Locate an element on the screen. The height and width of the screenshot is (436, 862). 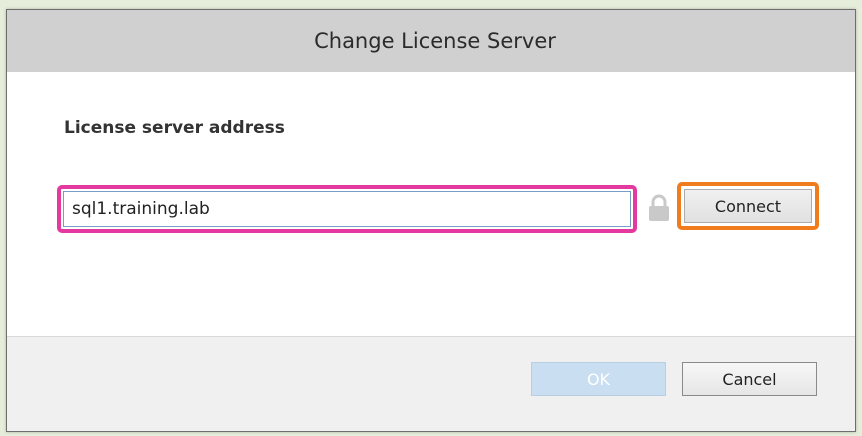
license-server-address-label: License server address is located at coordinates (174, 128).